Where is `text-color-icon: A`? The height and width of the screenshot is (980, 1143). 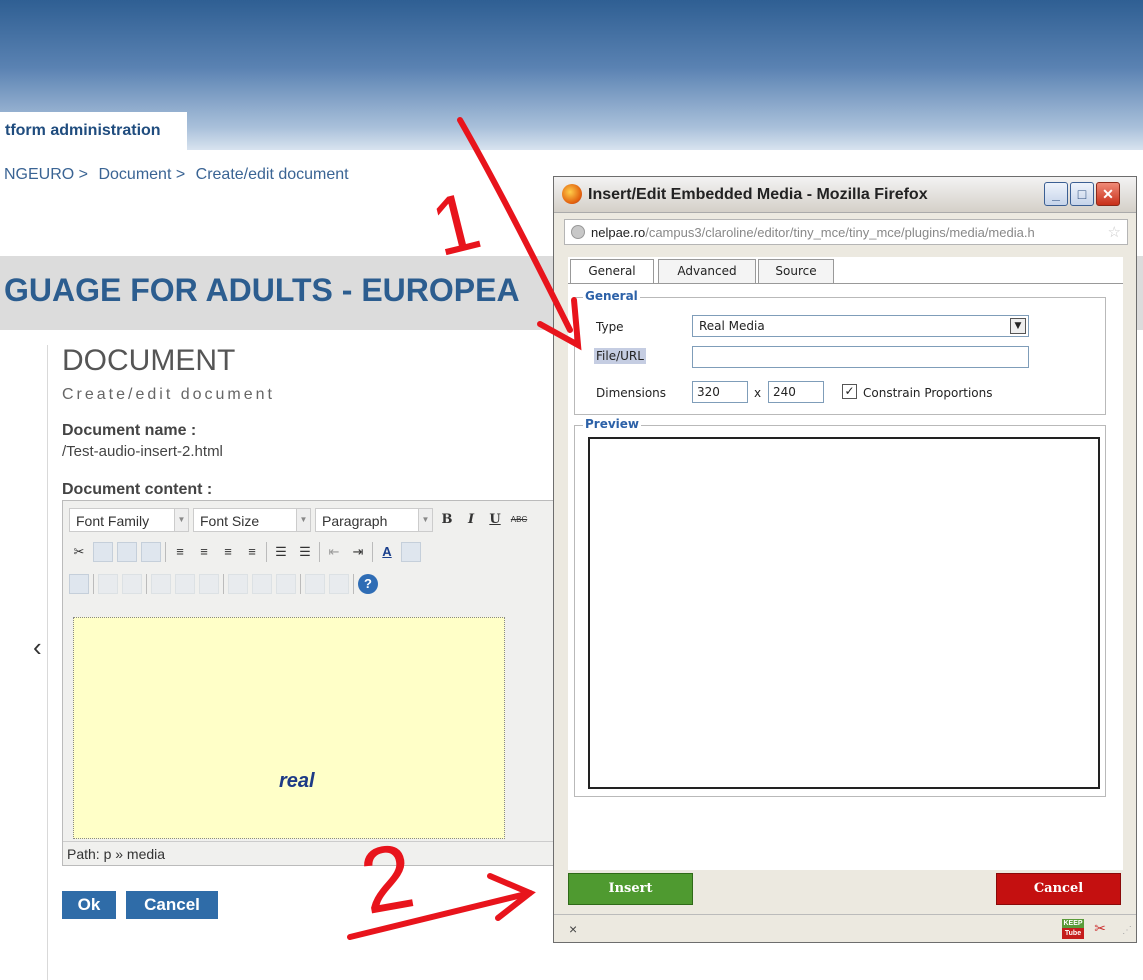
text-color-icon: A is located at coordinates (387, 552).